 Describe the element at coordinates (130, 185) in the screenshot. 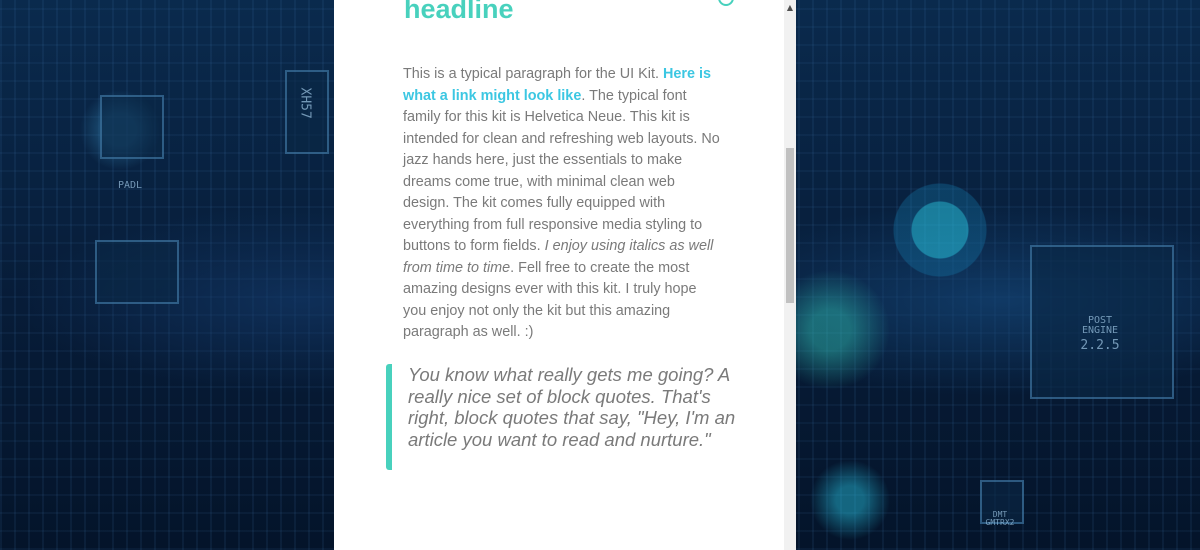

I see `chip-label: PADL` at that location.